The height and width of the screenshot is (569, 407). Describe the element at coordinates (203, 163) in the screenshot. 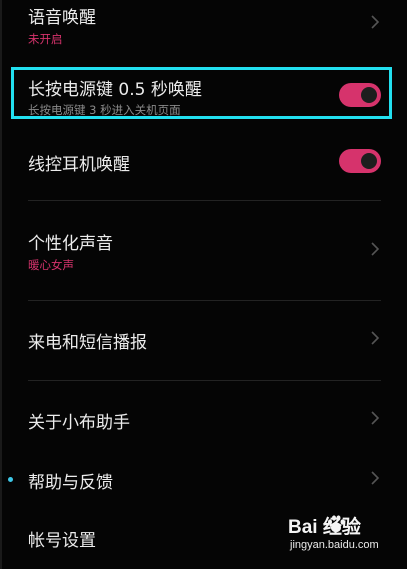

I see `setting-wired-headset-wakeup: 线控耳机唤醒` at that location.